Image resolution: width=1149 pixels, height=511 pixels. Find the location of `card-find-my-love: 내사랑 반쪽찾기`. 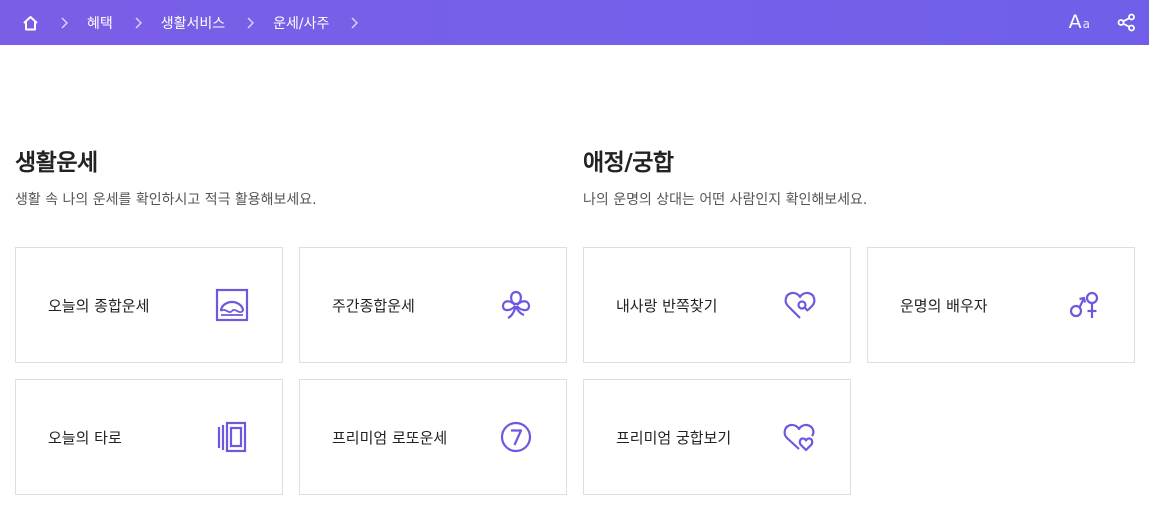

card-find-my-love: 내사랑 반쪽찾기 is located at coordinates (717, 305).